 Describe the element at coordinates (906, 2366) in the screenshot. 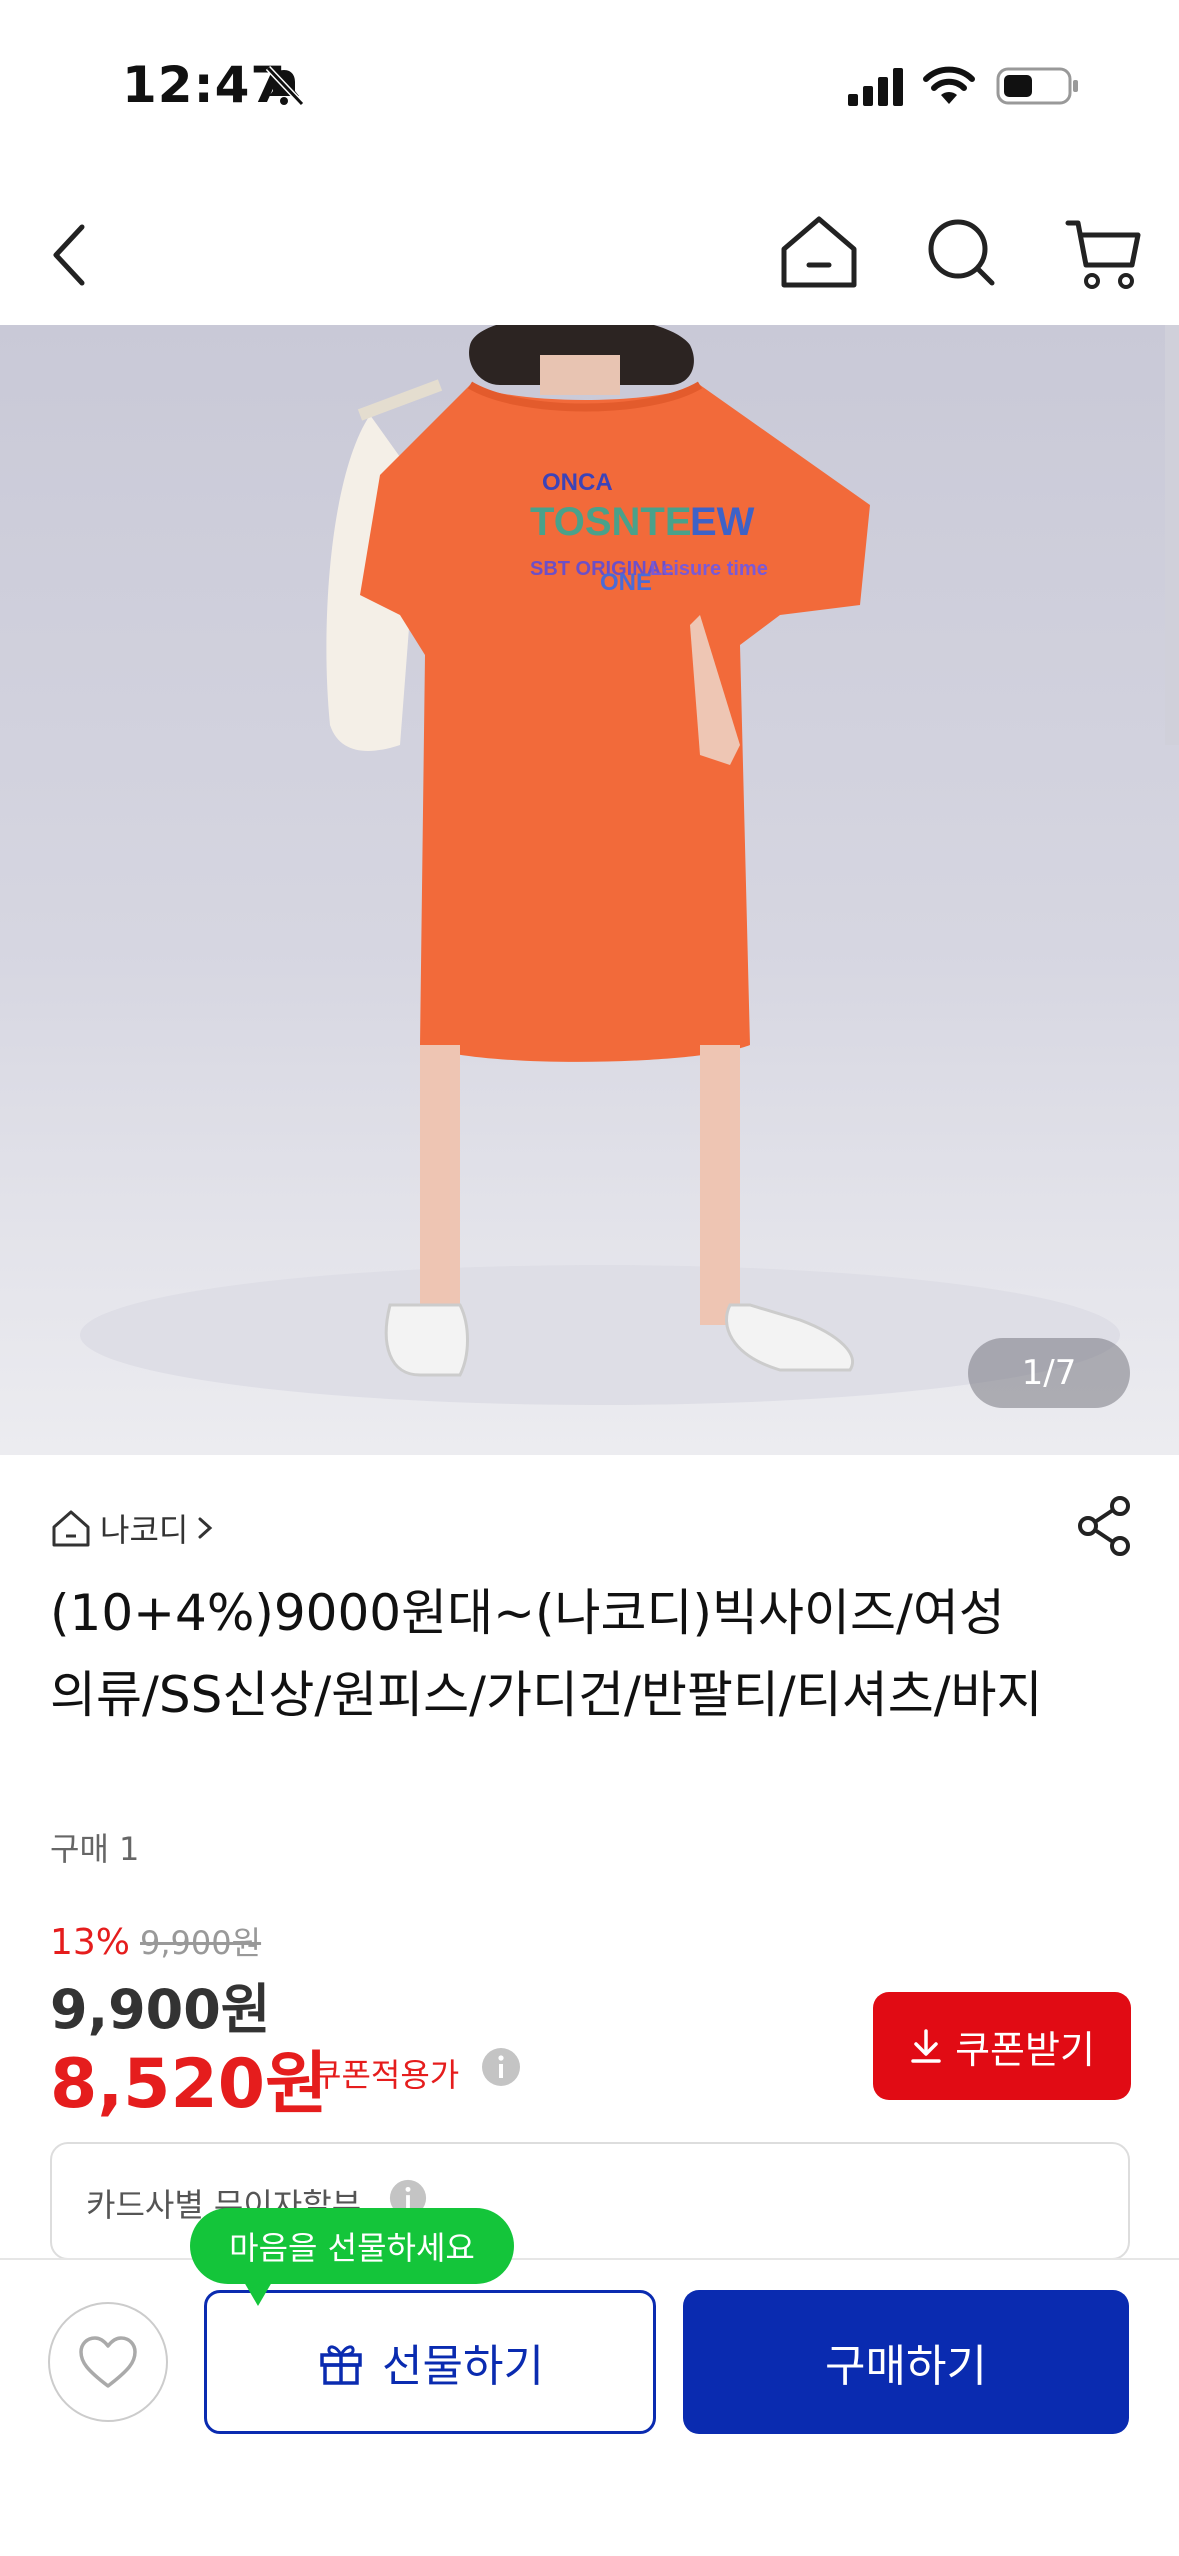

I see `buy-button-label: 구매하기` at that location.